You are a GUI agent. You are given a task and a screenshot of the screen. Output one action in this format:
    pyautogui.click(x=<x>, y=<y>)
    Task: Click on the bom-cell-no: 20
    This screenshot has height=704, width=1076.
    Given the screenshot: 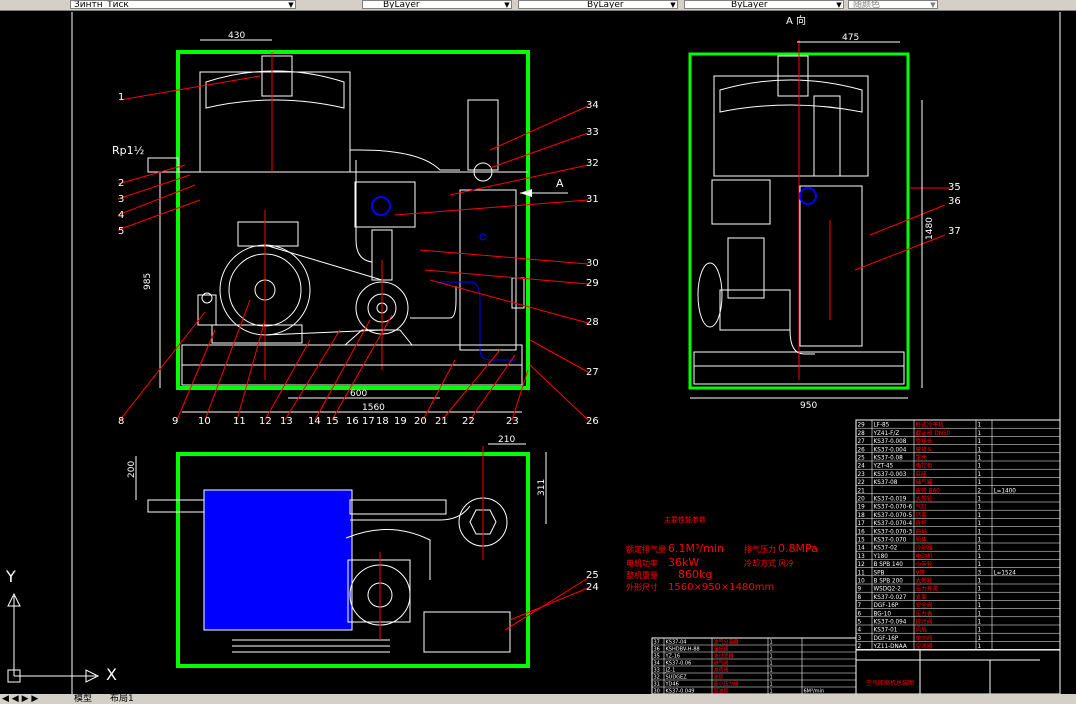 What is the action you would take?
    pyautogui.click(x=862, y=500)
    